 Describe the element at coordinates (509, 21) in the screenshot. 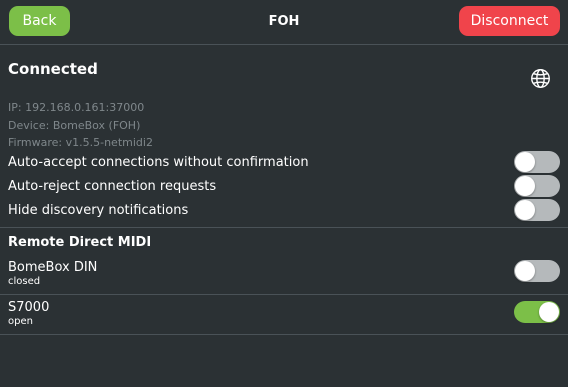

I see `disconnect-button: Disconnect` at that location.